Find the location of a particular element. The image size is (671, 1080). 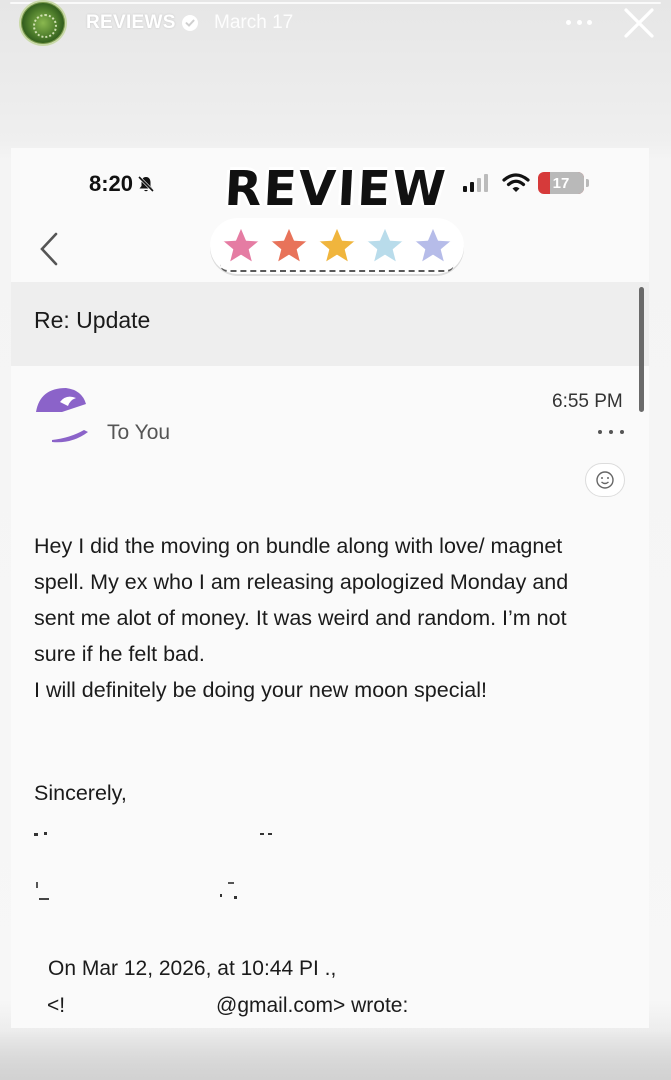

story-username: REVIEWS is located at coordinates (142, 23).